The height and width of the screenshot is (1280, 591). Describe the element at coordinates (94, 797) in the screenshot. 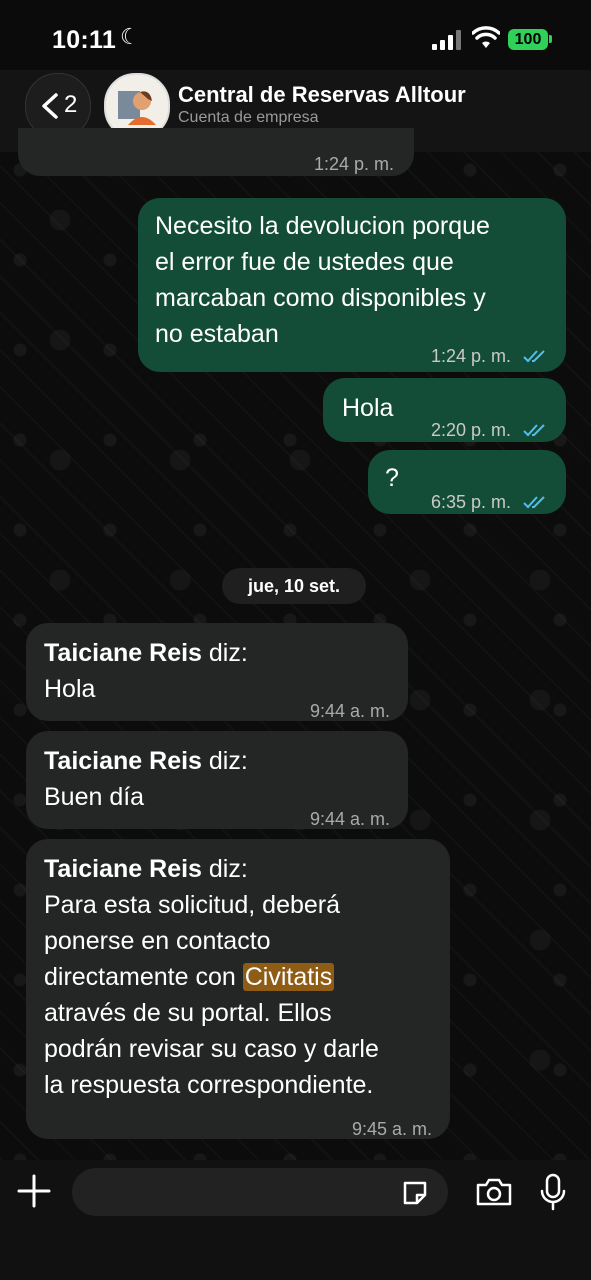

I see `message-text: Buen día` at that location.